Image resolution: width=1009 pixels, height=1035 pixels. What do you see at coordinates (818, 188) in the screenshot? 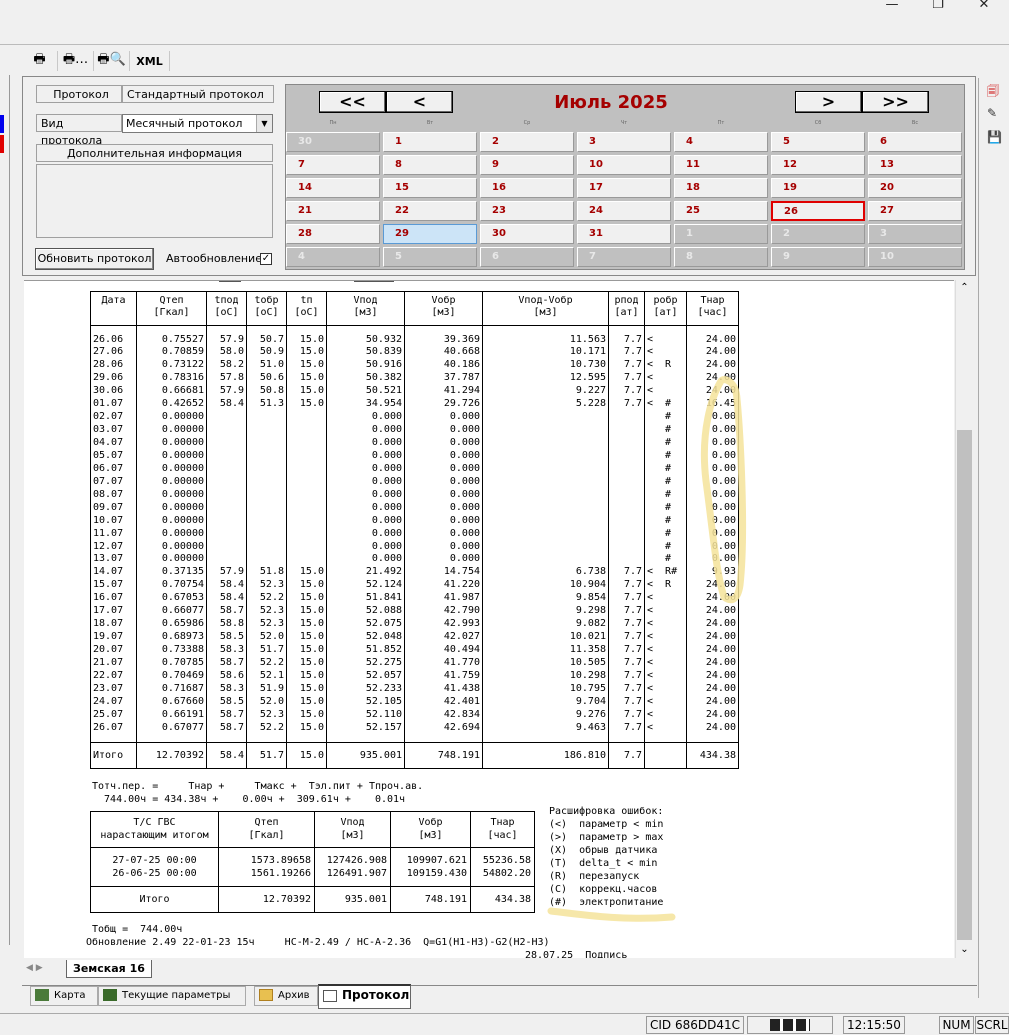
I see `calendar-day: 19` at bounding box center [818, 188].